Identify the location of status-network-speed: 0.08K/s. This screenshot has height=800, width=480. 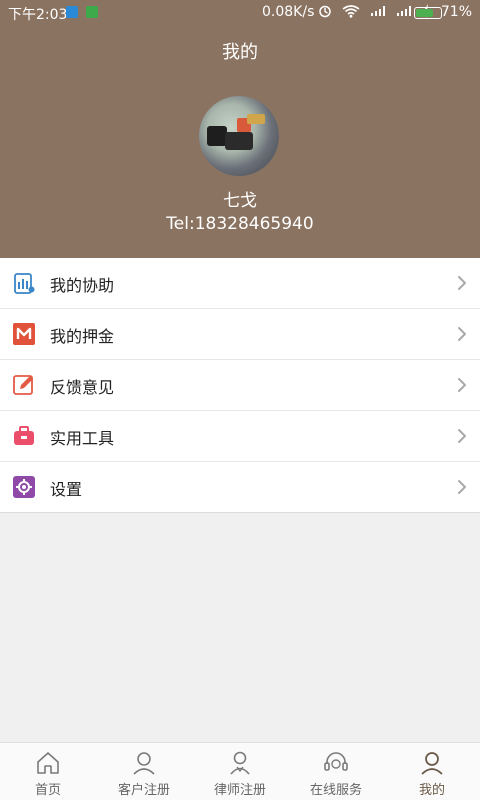
(288, 12).